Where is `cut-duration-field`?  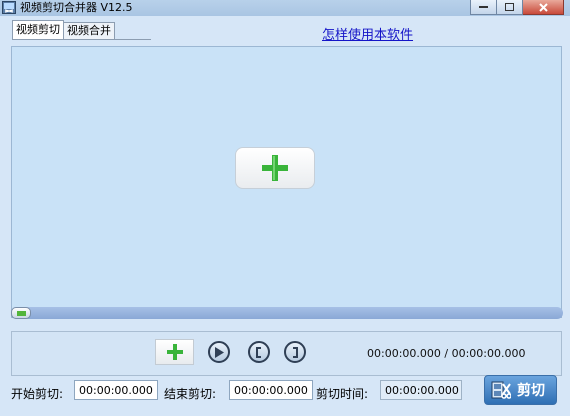
cut-duration-field is located at coordinates (421, 390).